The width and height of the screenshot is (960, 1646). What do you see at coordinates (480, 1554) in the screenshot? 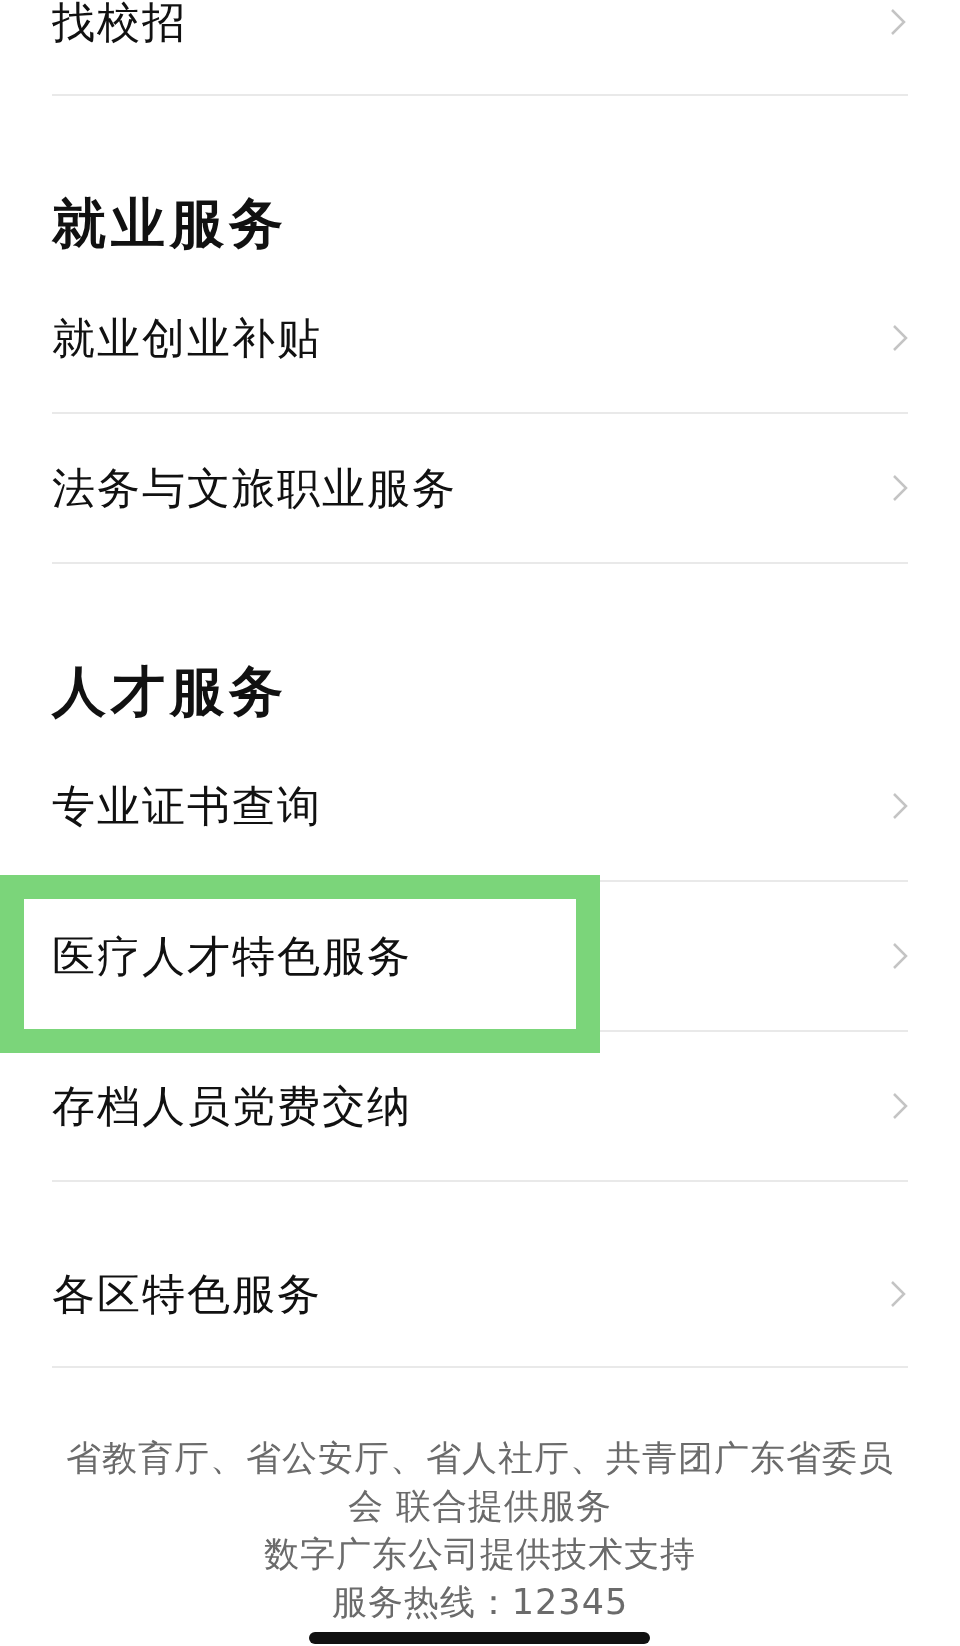
I see `footer-text: 数字广东公司提供技术支持` at bounding box center [480, 1554].